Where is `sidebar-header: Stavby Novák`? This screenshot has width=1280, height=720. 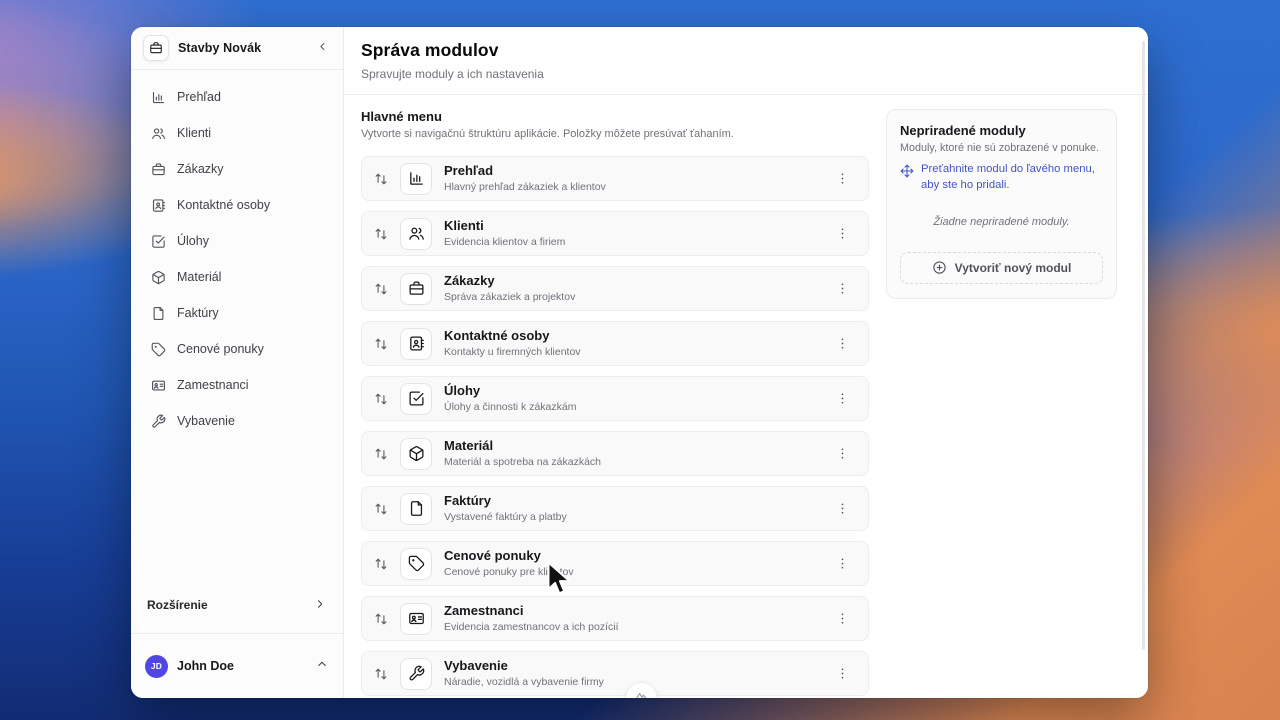 sidebar-header: Stavby Novák is located at coordinates (237, 48).